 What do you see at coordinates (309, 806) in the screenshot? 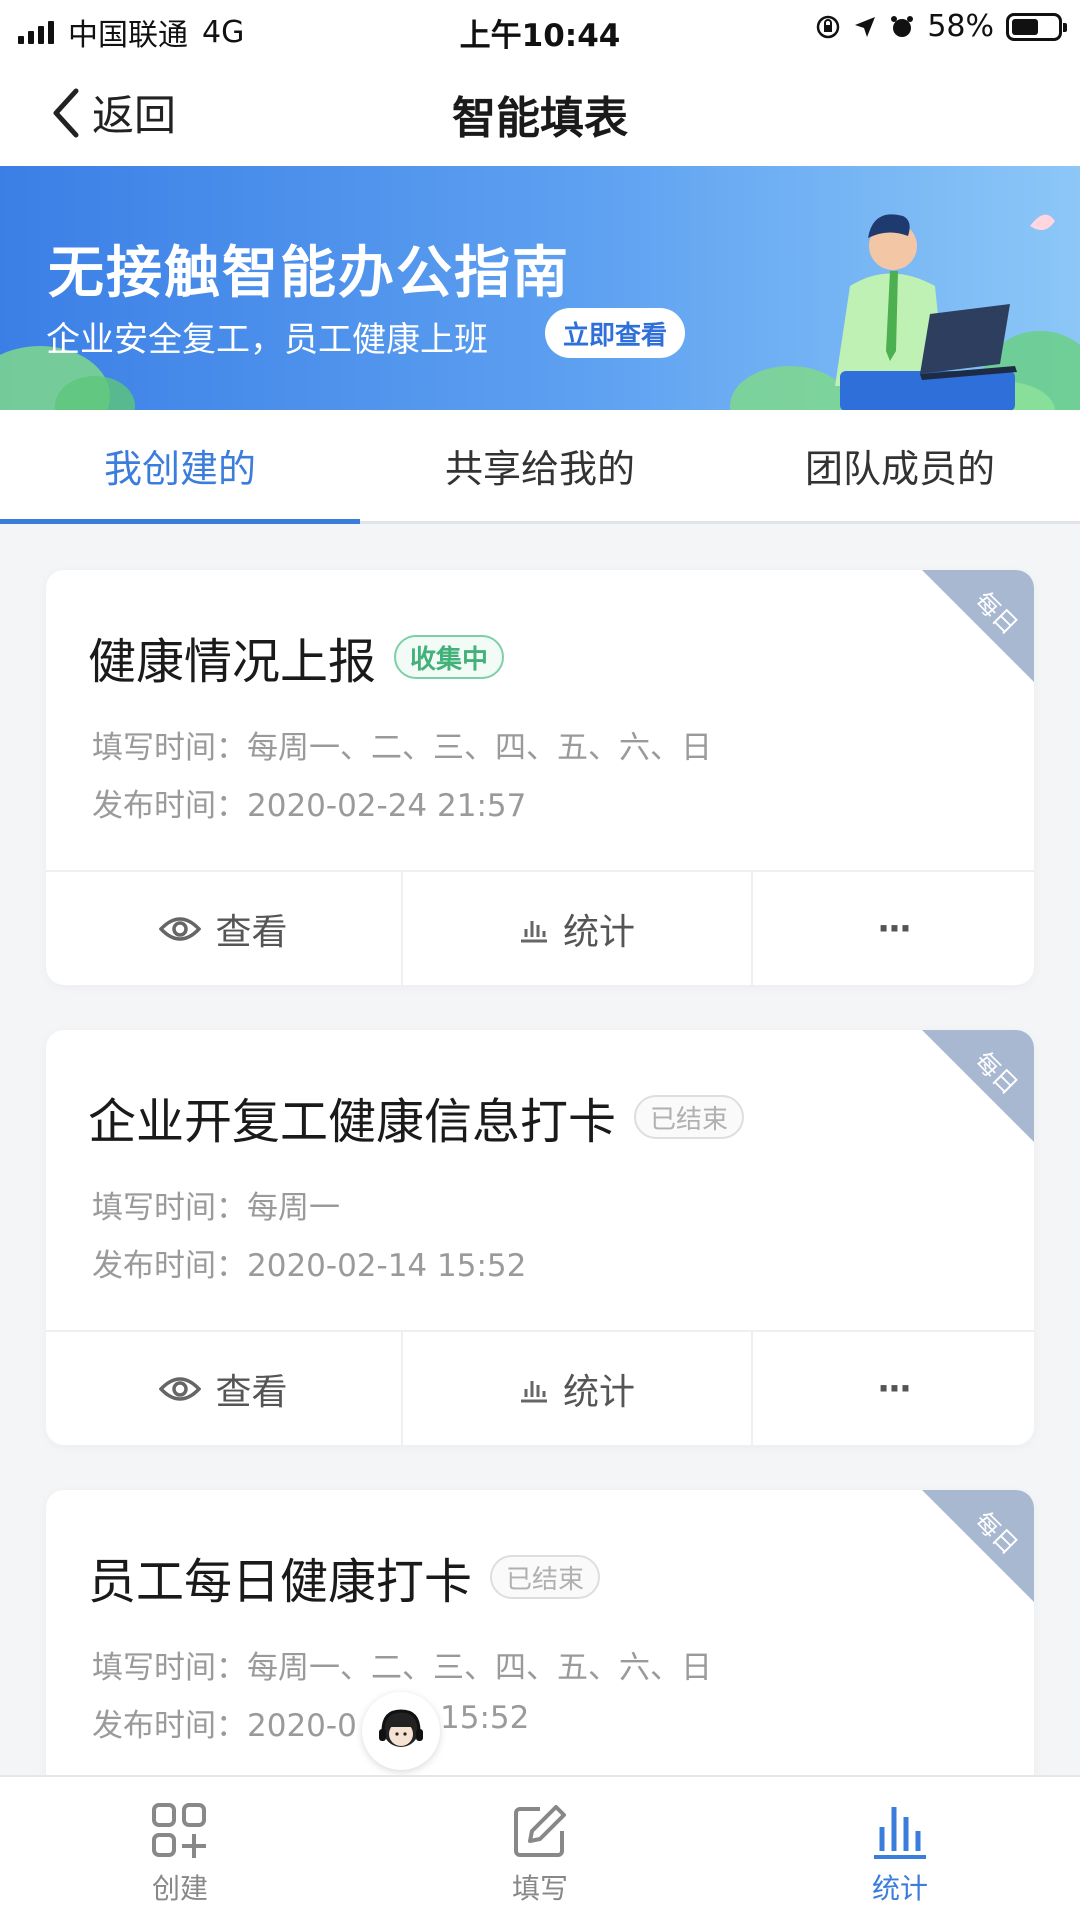
I see `publish-time: 发布时间：2020-02-24 21:57` at bounding box center [309, 806].